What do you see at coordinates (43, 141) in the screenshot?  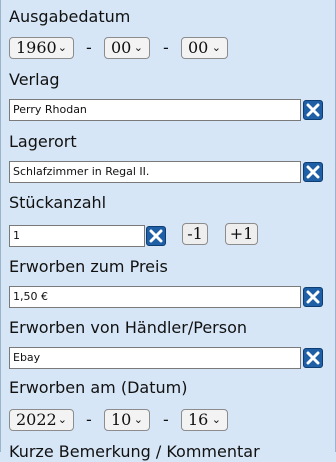 I see `lagerort-label: Lagerort` at bounding box center [43, 141].